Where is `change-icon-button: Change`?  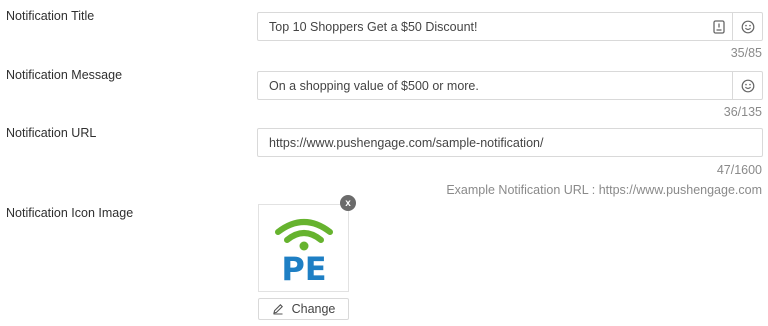
change-icon-button: Change is located at coordinates (303, 309).